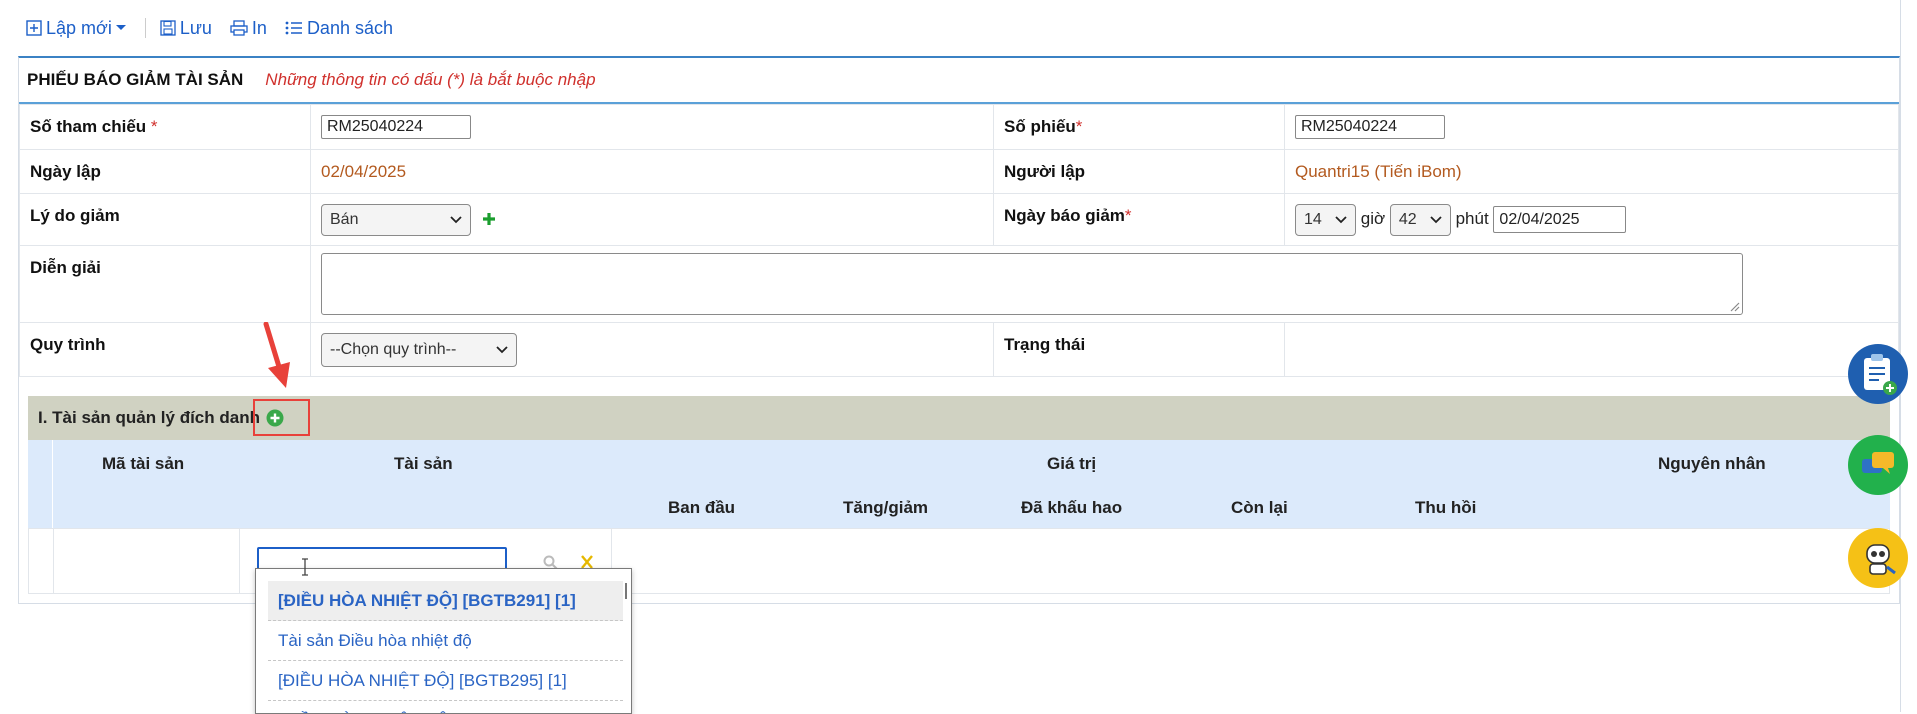  What do you see at coordinates (1407, 219) in the screenshot?
I see `minute-select-value: 42` at bounding box center [1407, 219].